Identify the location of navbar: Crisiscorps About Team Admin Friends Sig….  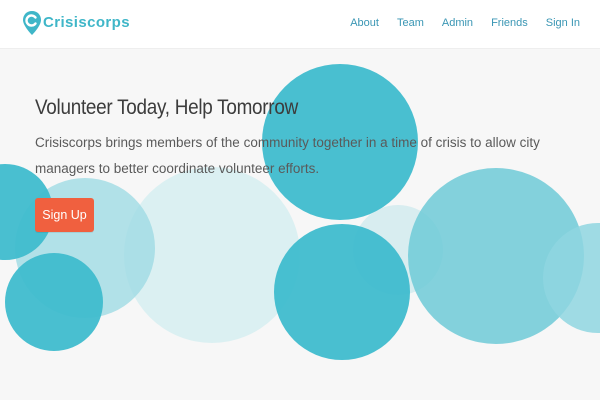
(300, 24).